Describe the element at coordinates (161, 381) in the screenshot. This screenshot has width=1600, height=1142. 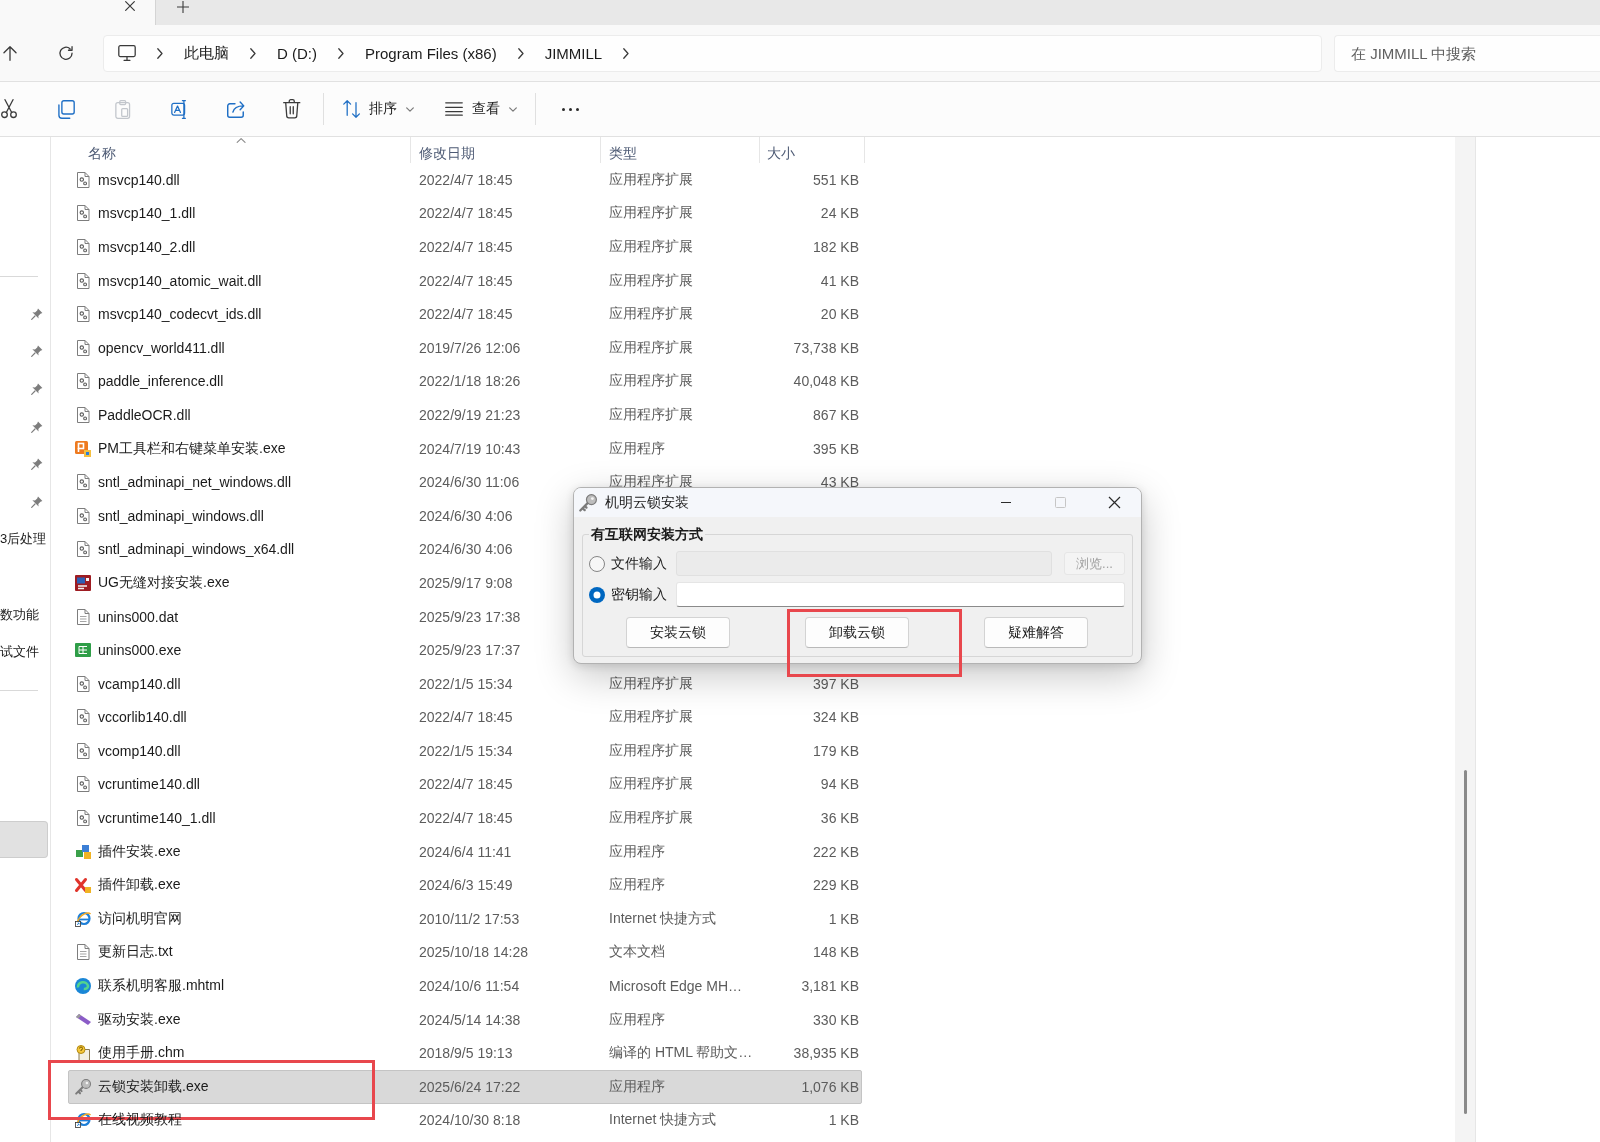
I see `file-name: paddle_inference.dll` at that location.